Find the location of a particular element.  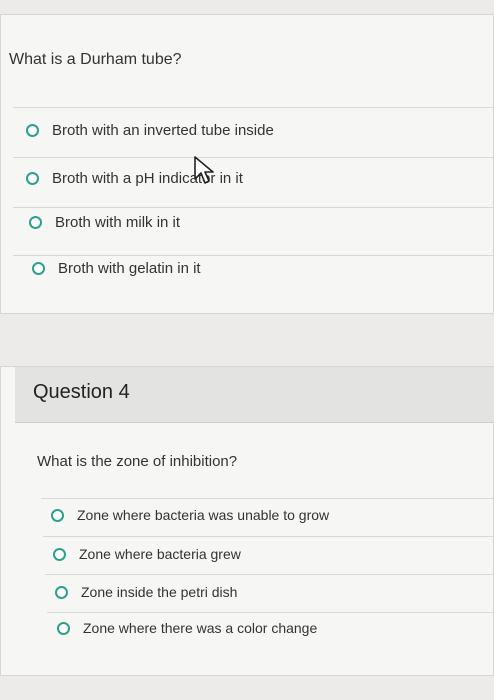

question-4-prompt: What is the zone of inhibition? is located at coordinates (137, 461).